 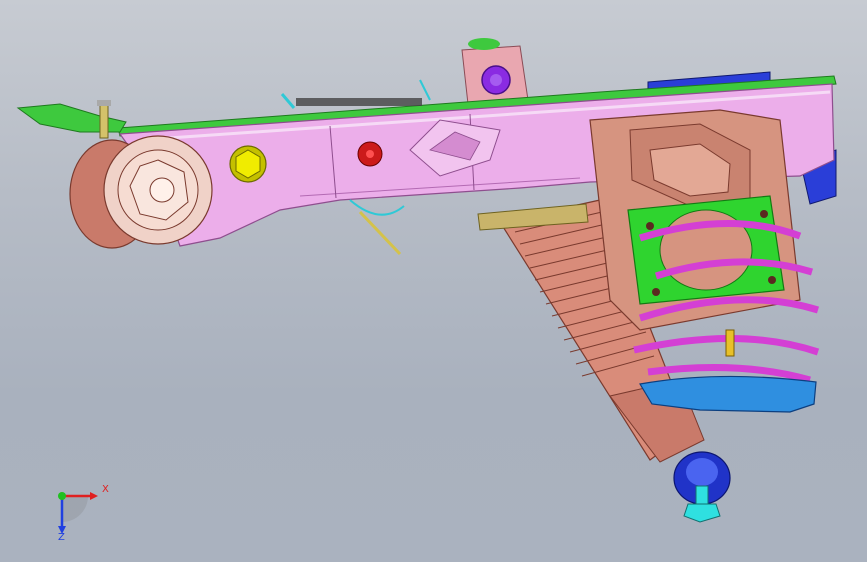 What do you see at coordinates (105, 489) in the screenshot?
I see `x-axis-label: X` at bounding box center [105, 489].